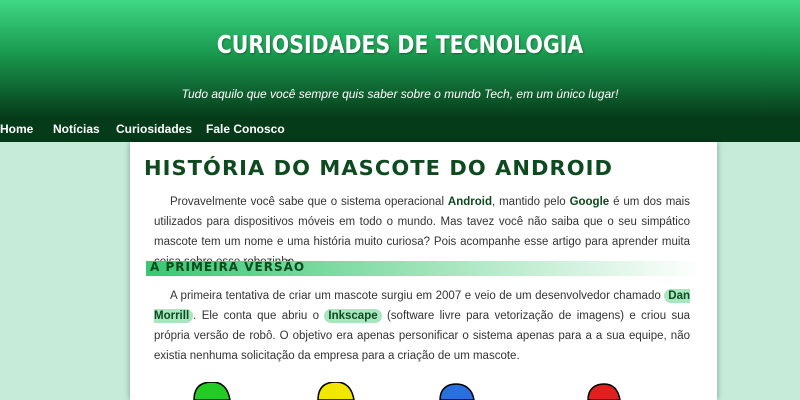 Image resolution: width=800 pixels, height=400 pixels. What do you see at coordinates (378, 168) in the screenshot?
I see `article-title: História do Mascote do Android` at bounding box center [378, 168].